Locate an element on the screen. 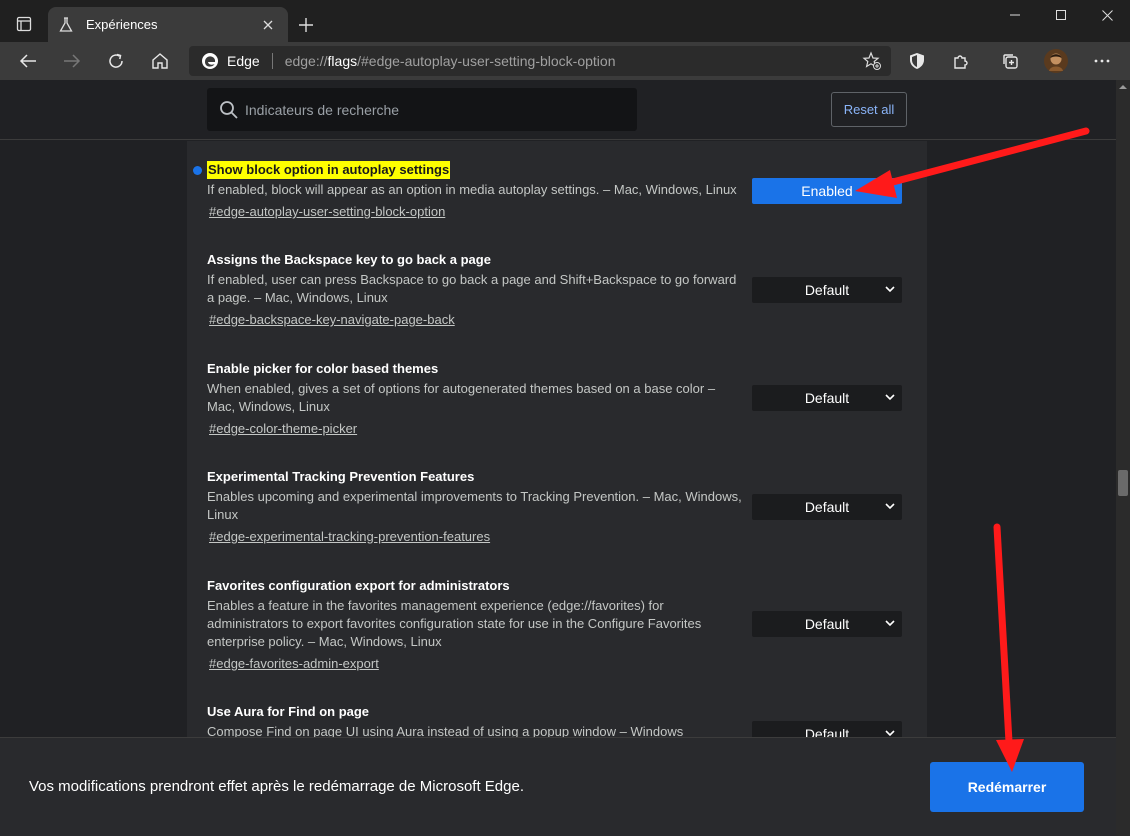 Image resolution: width=1130 pixels, height=836 pixels. reset-all-button: Reset all is located at coordinates (869, 109).